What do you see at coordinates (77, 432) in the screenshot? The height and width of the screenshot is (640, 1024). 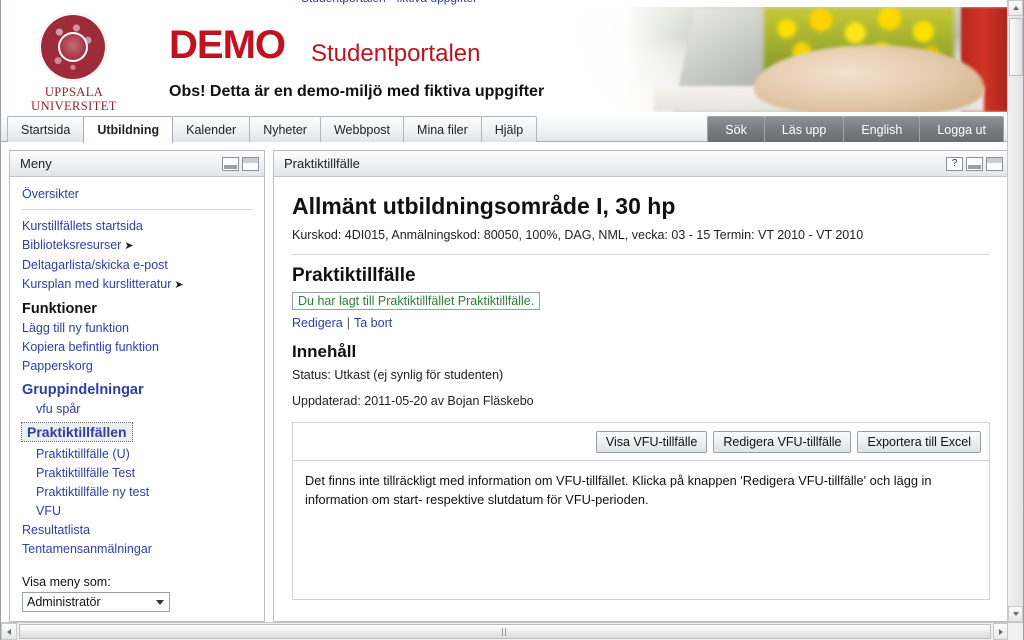 I see `sidebar-item-praktiktillfallen-selected: Praktiktillfällen` at bounding box center [77, 432].